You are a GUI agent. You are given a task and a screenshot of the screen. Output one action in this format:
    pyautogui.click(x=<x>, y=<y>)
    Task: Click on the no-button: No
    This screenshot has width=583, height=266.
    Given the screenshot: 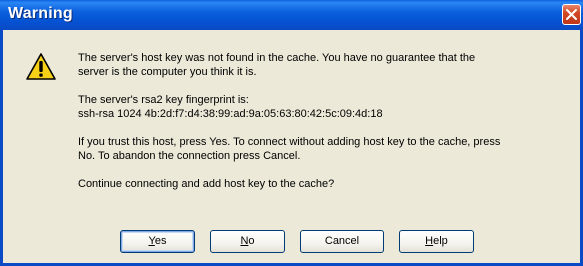 What is the action you would take?
    pyautogui.click(x=247, y=241)
    